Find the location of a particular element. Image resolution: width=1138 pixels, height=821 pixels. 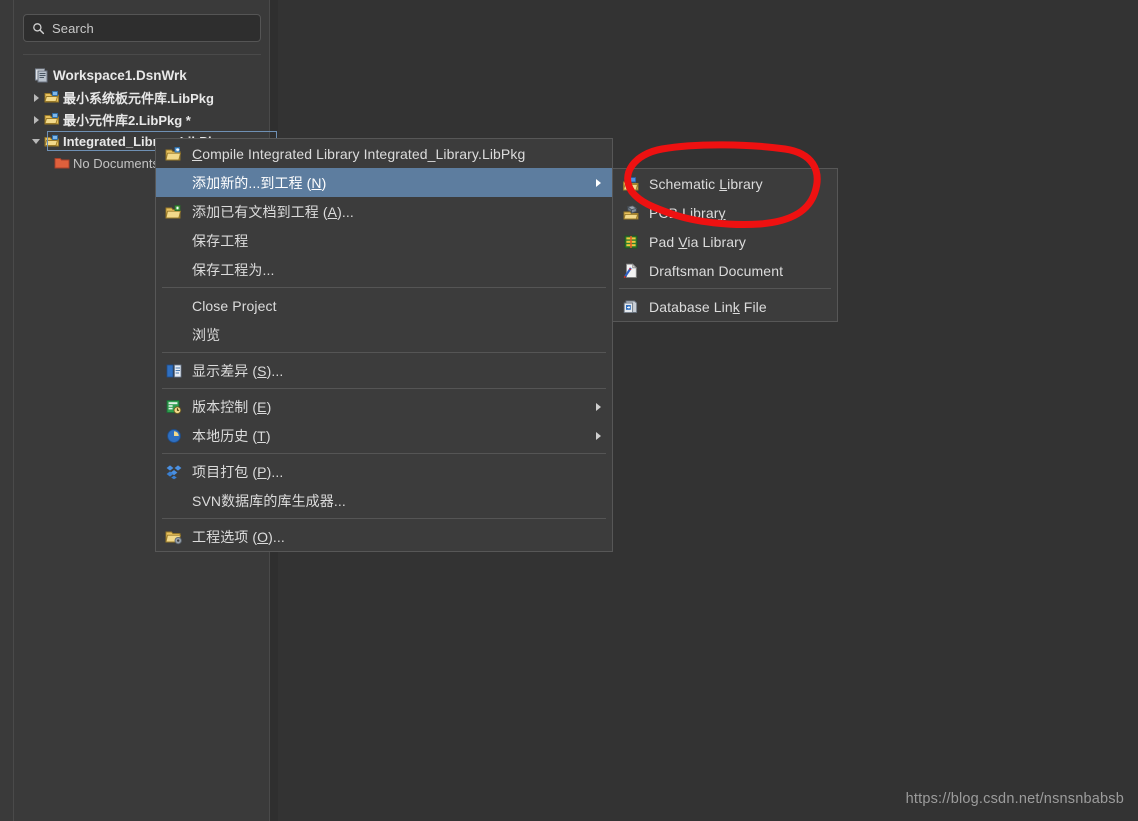

clock-icon is located at coordinates (174, 435).